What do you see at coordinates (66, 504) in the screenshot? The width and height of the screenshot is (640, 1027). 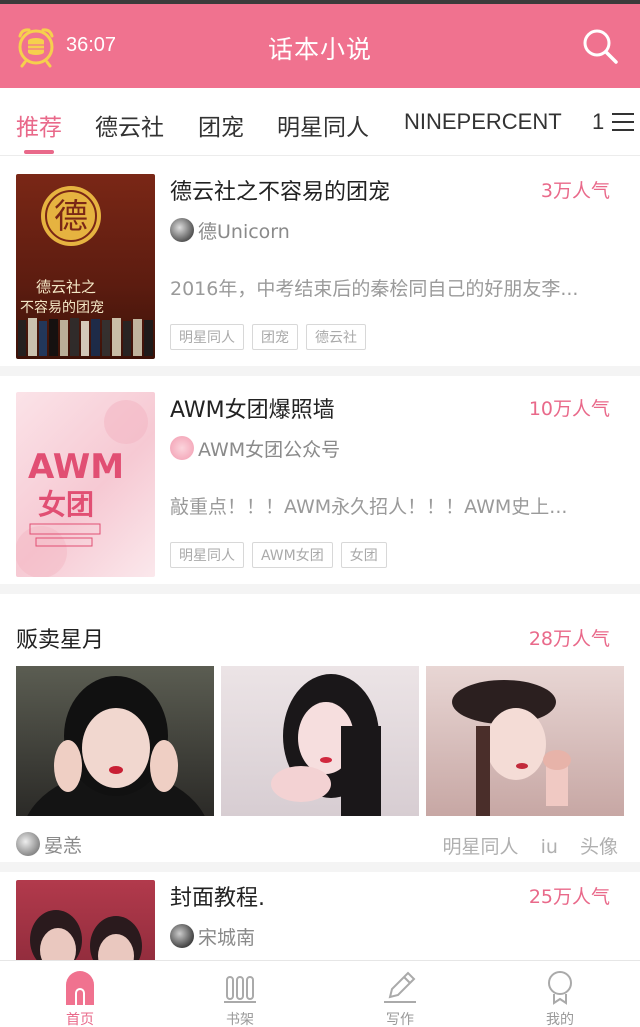 I see `cover-mid-text: 女团` at bounding box center [66, 504].